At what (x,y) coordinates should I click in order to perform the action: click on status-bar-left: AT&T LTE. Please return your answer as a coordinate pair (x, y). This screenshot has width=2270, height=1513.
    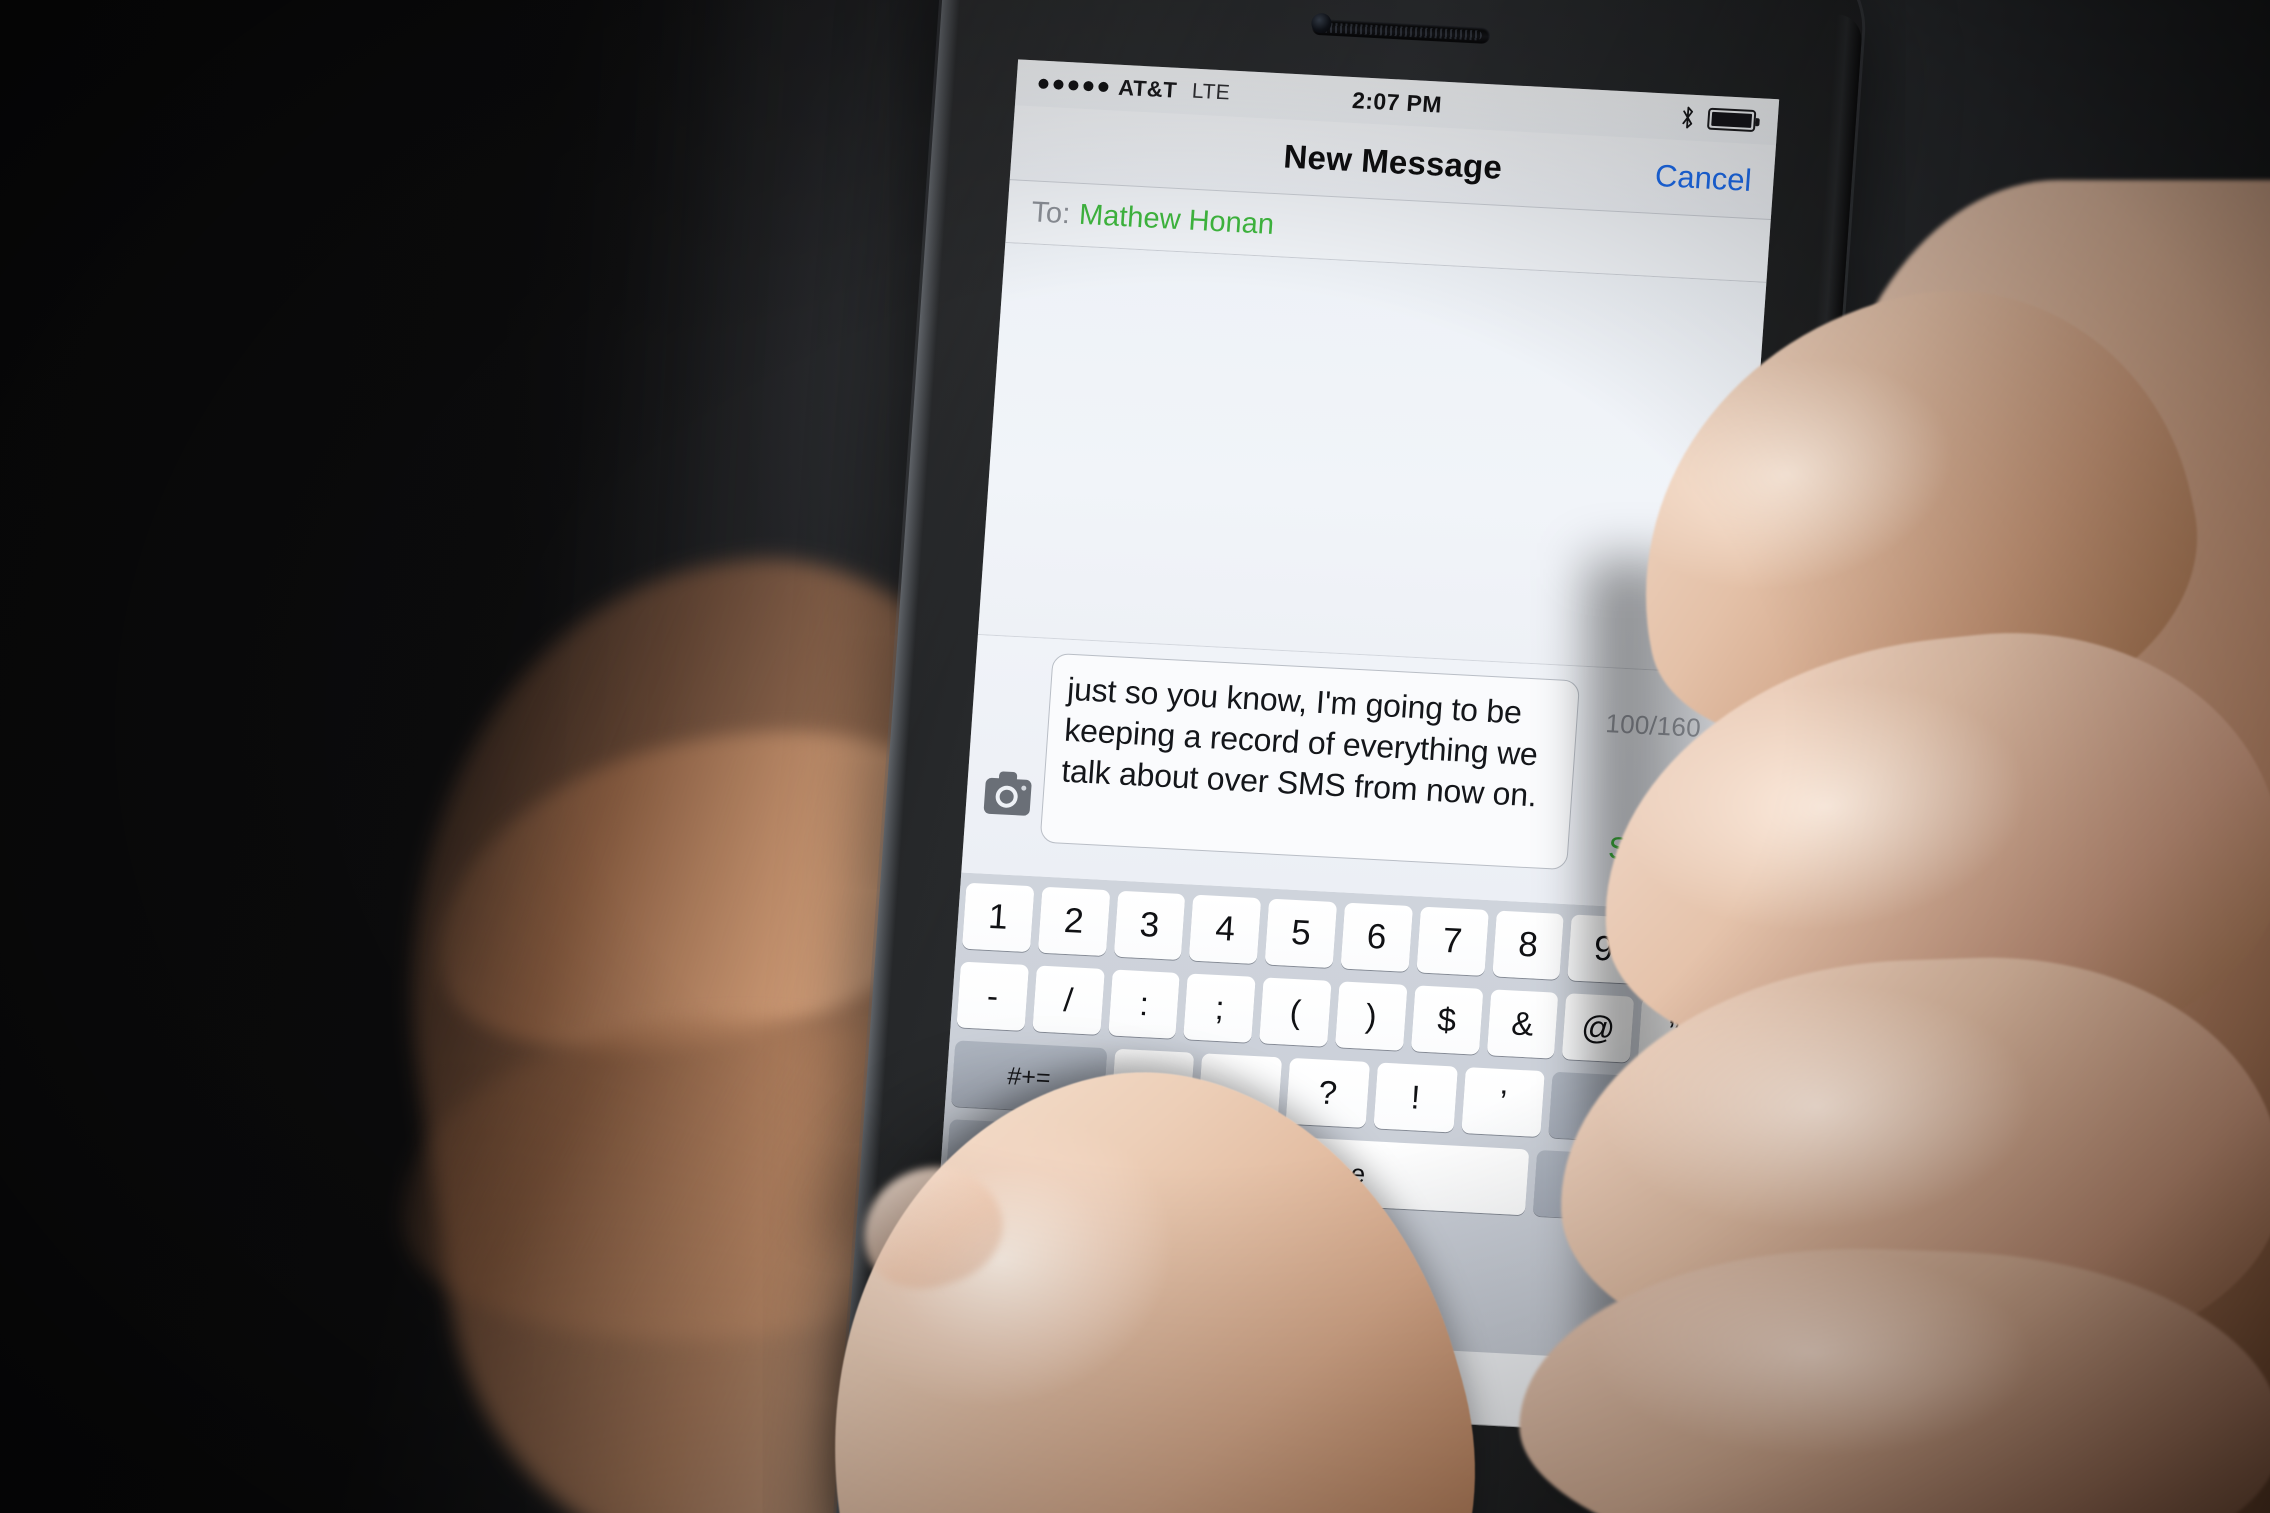
    Looking at the image, I should click on (1134, 89).